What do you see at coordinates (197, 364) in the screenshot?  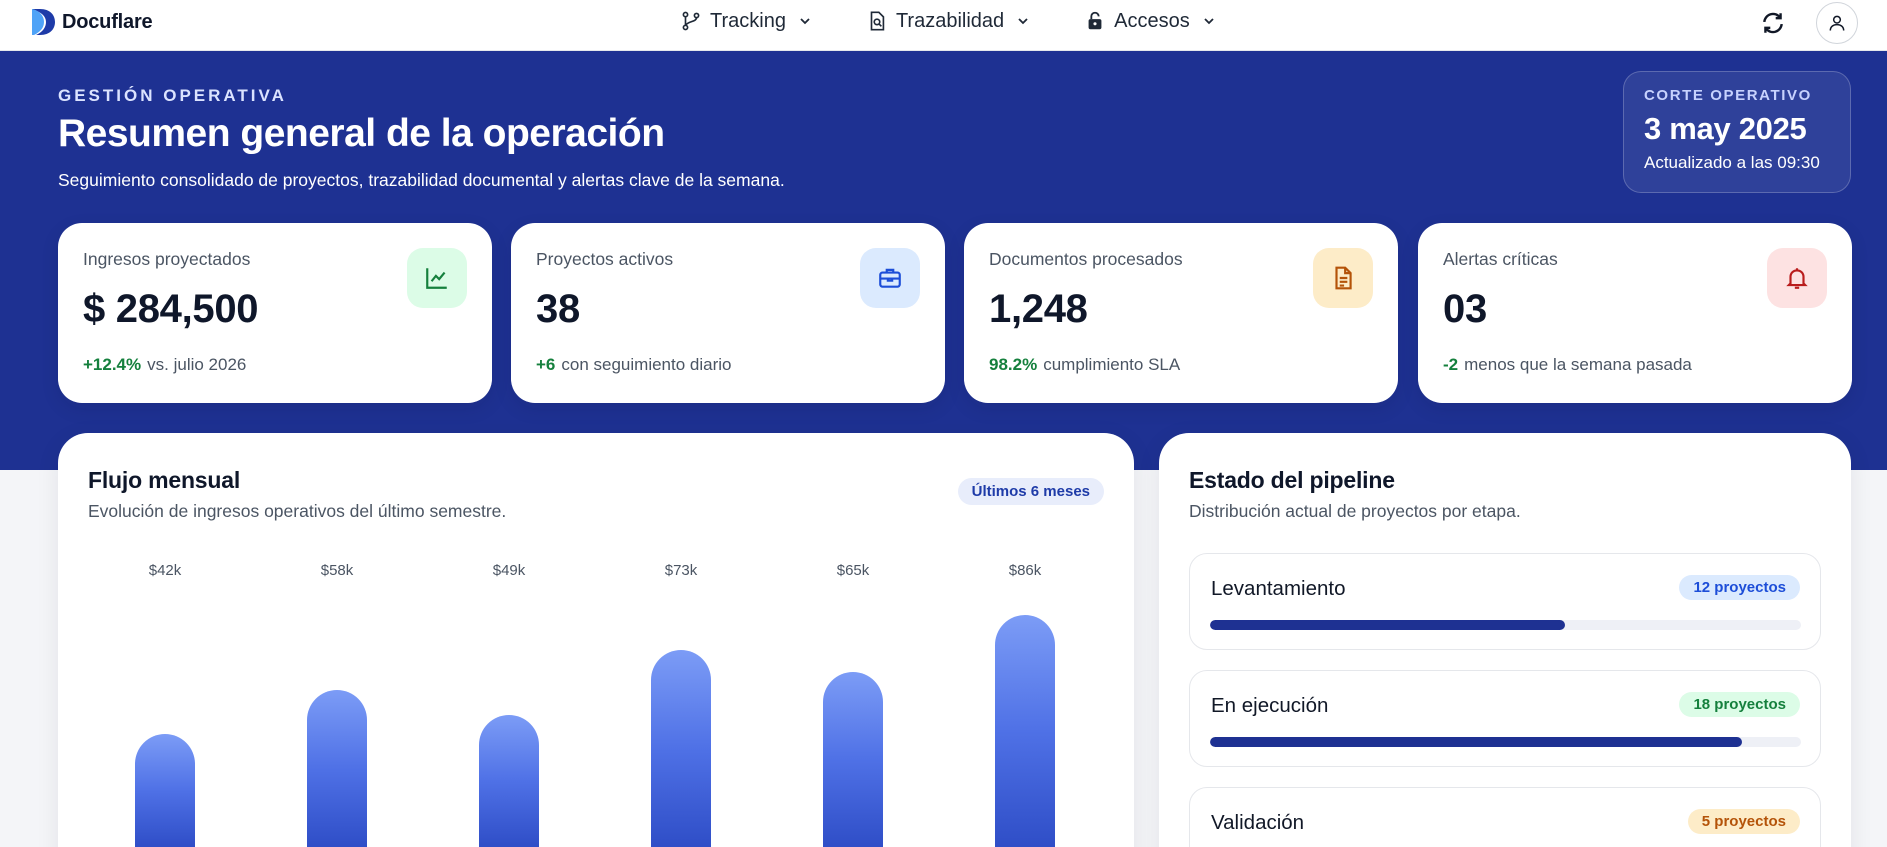 I see `kpi-note: vs. julio 2026` at bounding box center [197, 364].